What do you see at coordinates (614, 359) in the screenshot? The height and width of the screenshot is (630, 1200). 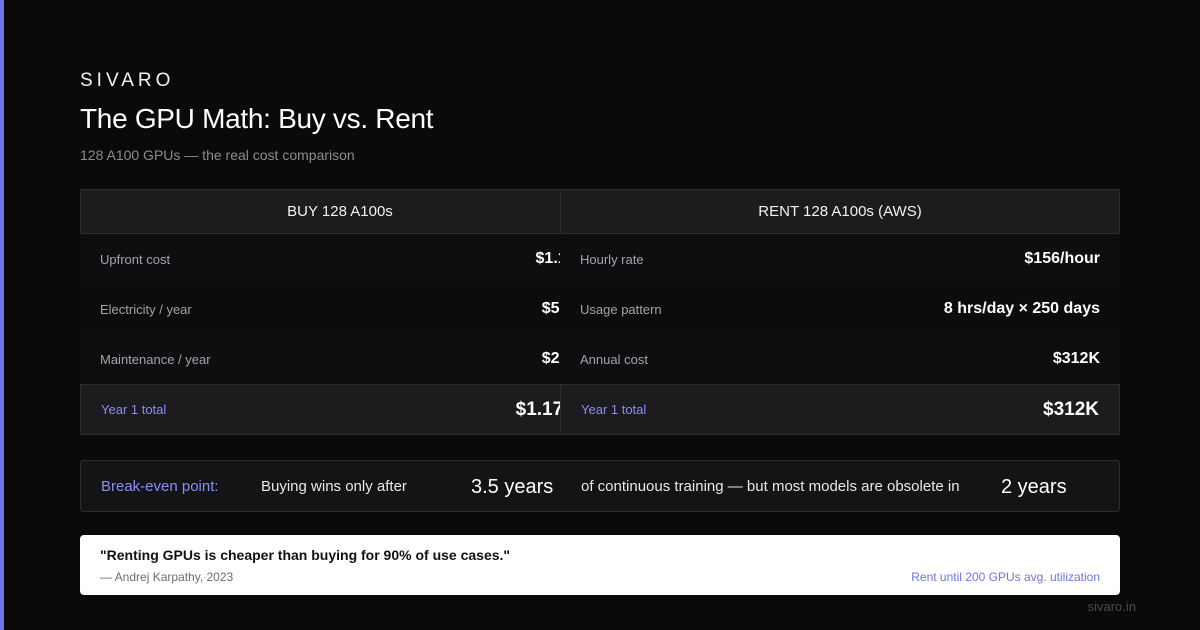 I see `row-label: Annual cost` at bounding box center [614, 359].